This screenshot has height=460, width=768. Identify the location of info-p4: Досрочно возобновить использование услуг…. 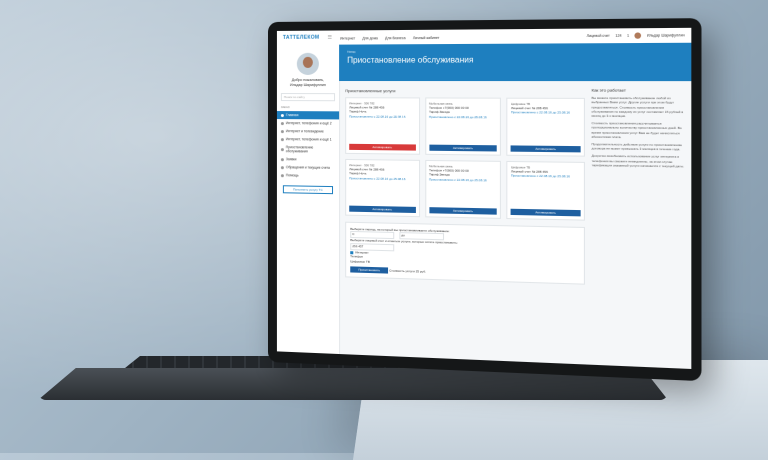
(638, 161).